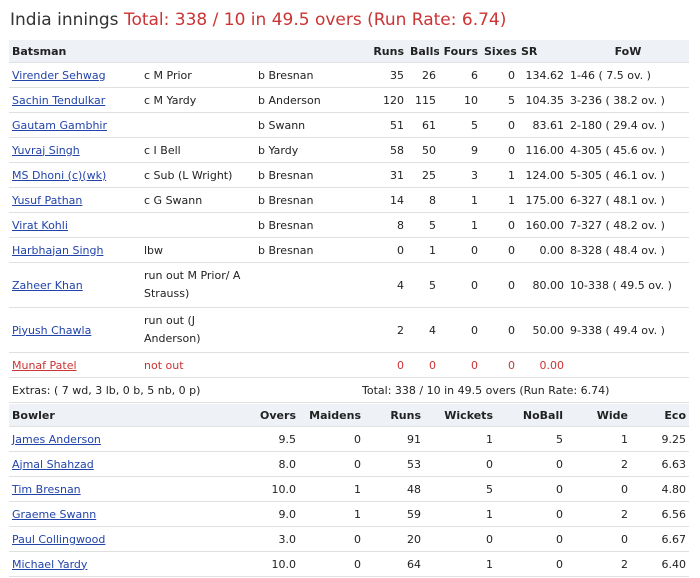  I want to click on maidens-header: Maidens, so click(331, 415).